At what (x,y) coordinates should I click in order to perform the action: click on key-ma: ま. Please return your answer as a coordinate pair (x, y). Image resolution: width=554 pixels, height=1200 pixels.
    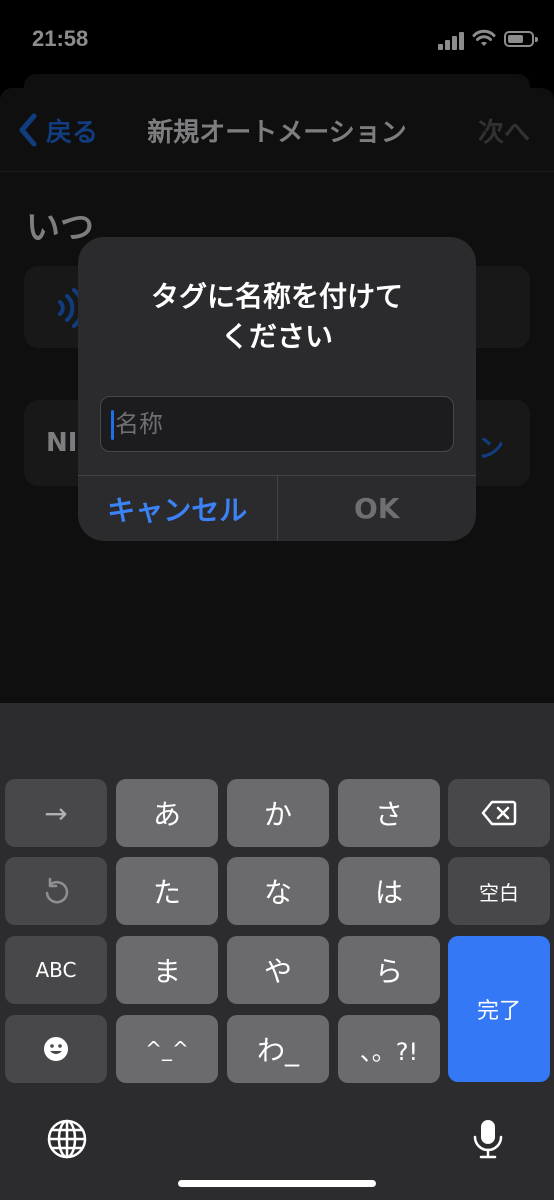
    Looking at the image, I should click on (167, 970).